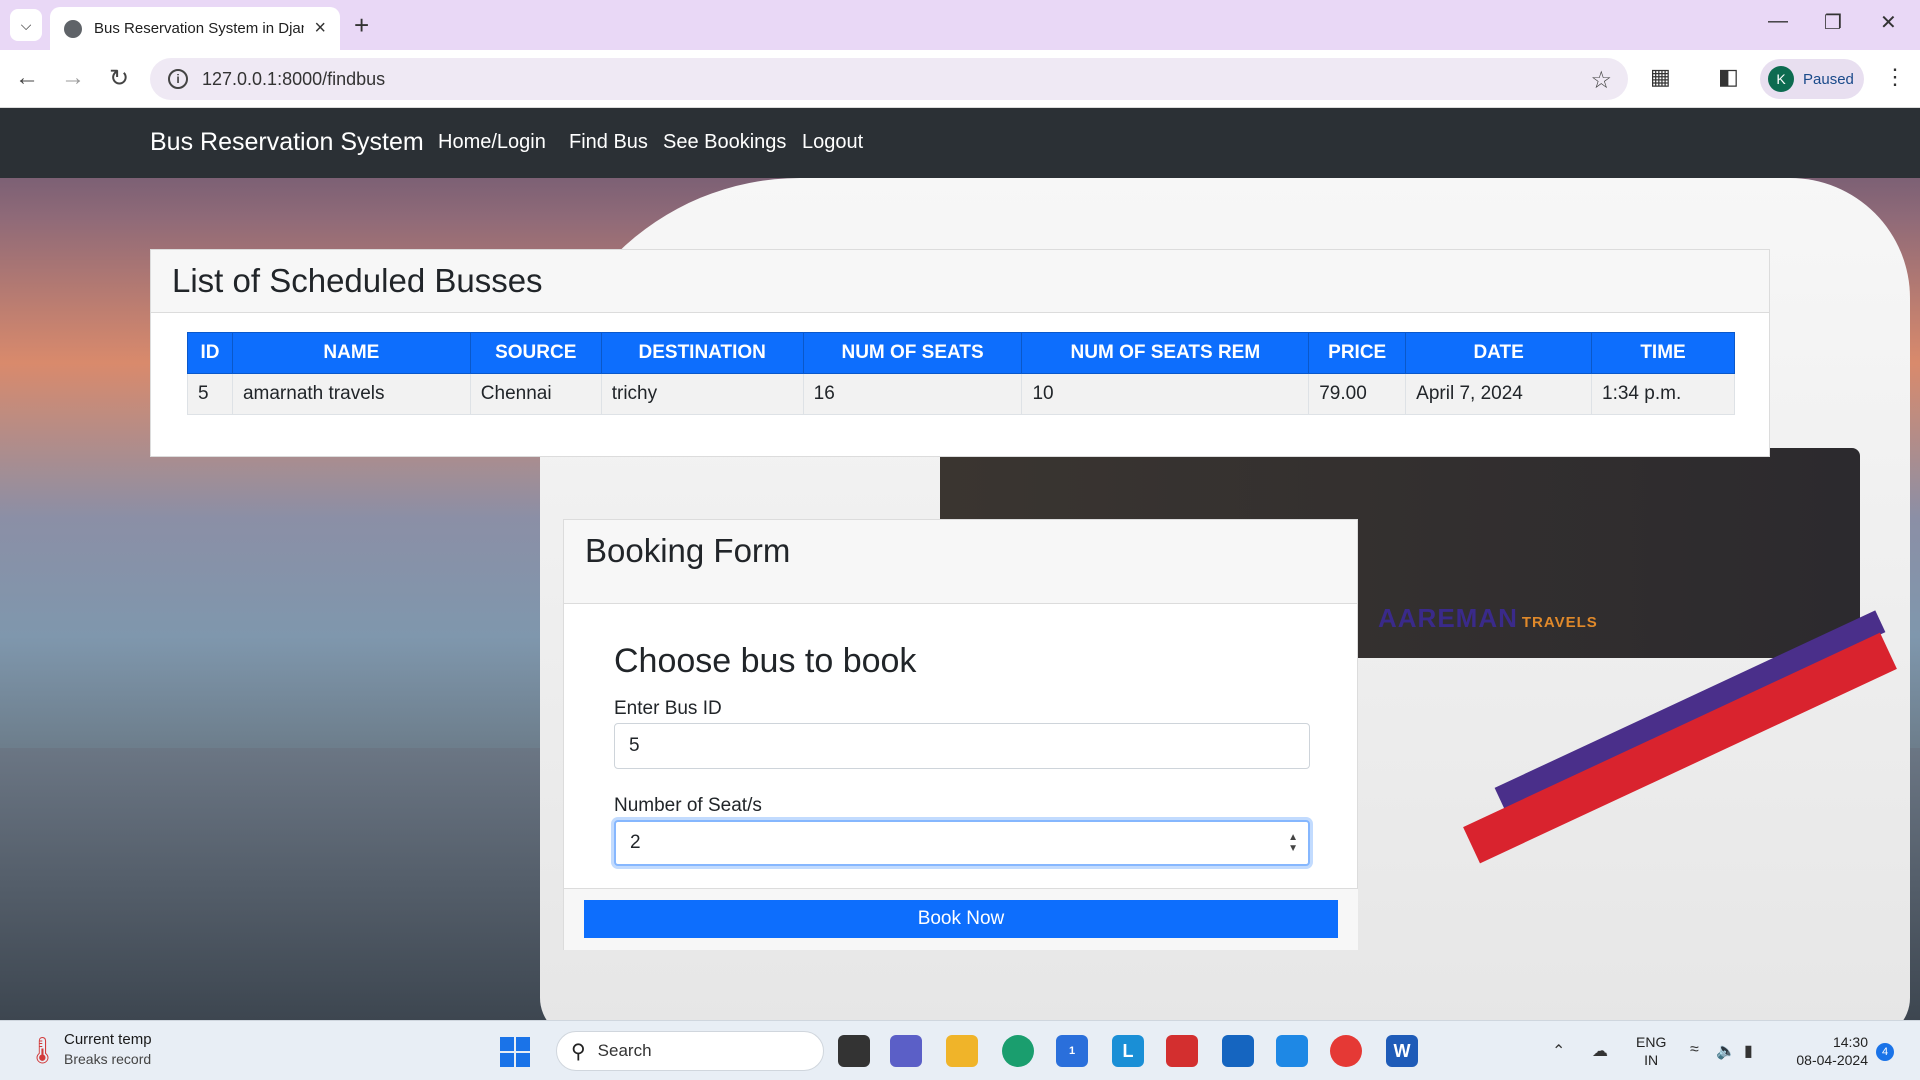 The height and width of the screenshot is (1080, 1920). What do you see at coordinates (1651, 1051) in the screenshot?
I see `language-indicator: ENG IN` at bounding box center [1651, 1051].